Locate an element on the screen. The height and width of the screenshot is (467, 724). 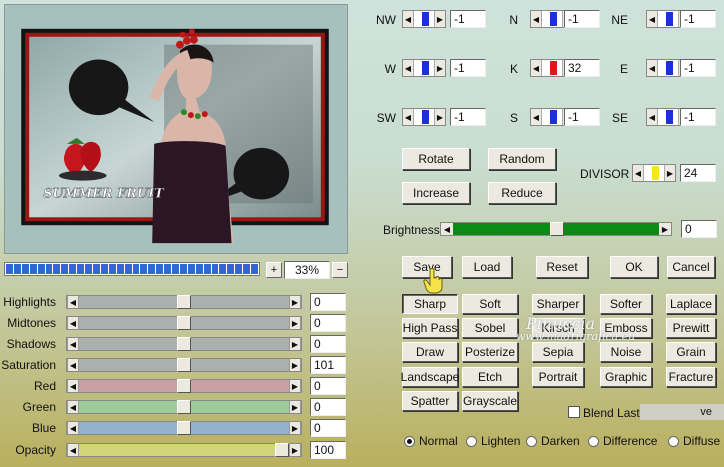
matrix-value-field: 32 is located at coordinates (582, 68).